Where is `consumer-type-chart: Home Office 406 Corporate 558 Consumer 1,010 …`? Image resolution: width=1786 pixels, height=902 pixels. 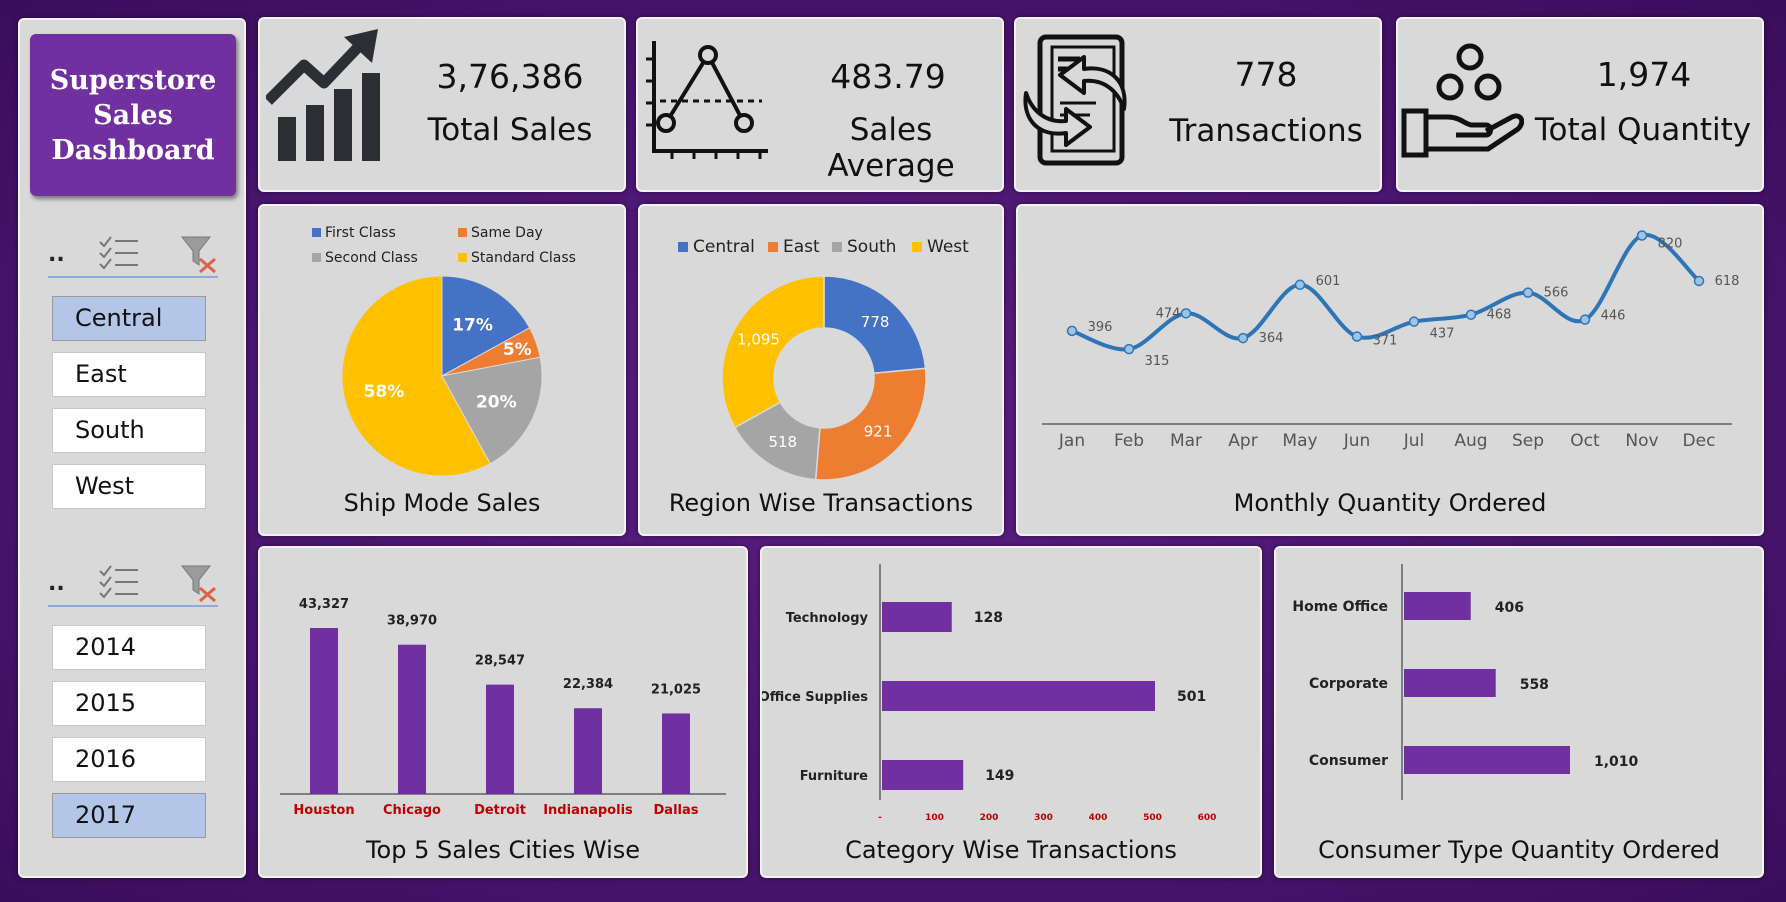
consumer-type-chart: Home Office 406 Corporate 558 Consumer 1,010 … is located at coordinates (1519, 712).